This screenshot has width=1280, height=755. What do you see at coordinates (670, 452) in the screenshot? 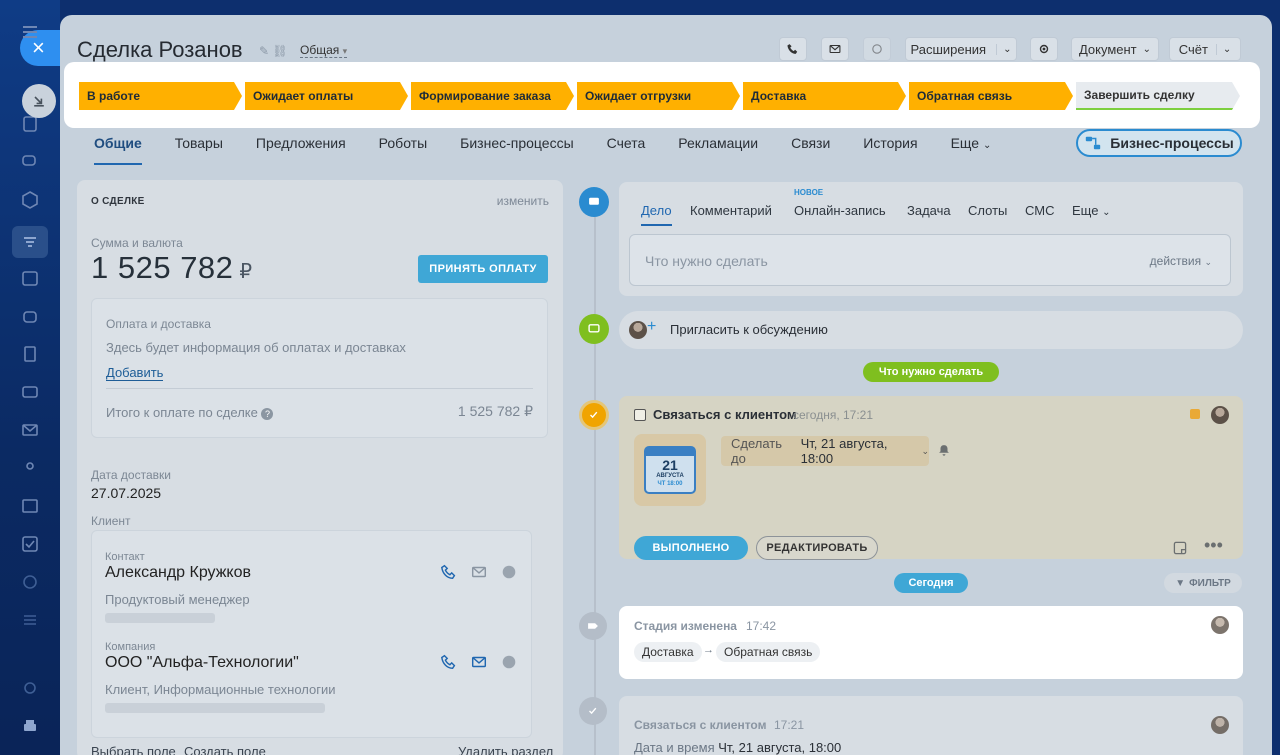
I see `calendar-header` at bounding box center [670, 452].